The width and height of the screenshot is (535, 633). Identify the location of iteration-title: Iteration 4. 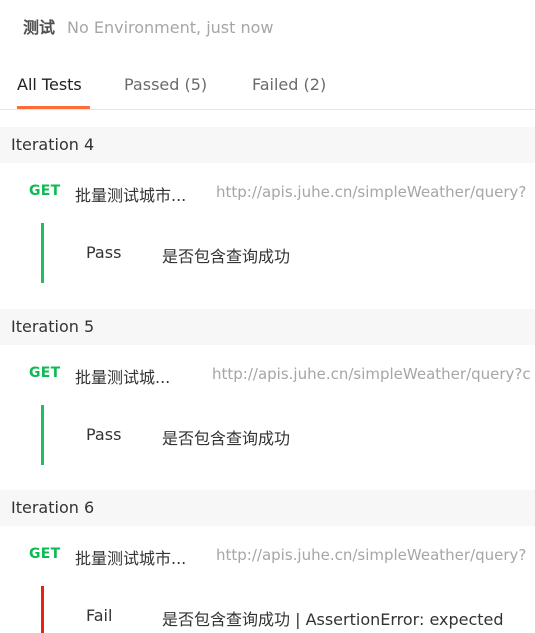
(53, 144).